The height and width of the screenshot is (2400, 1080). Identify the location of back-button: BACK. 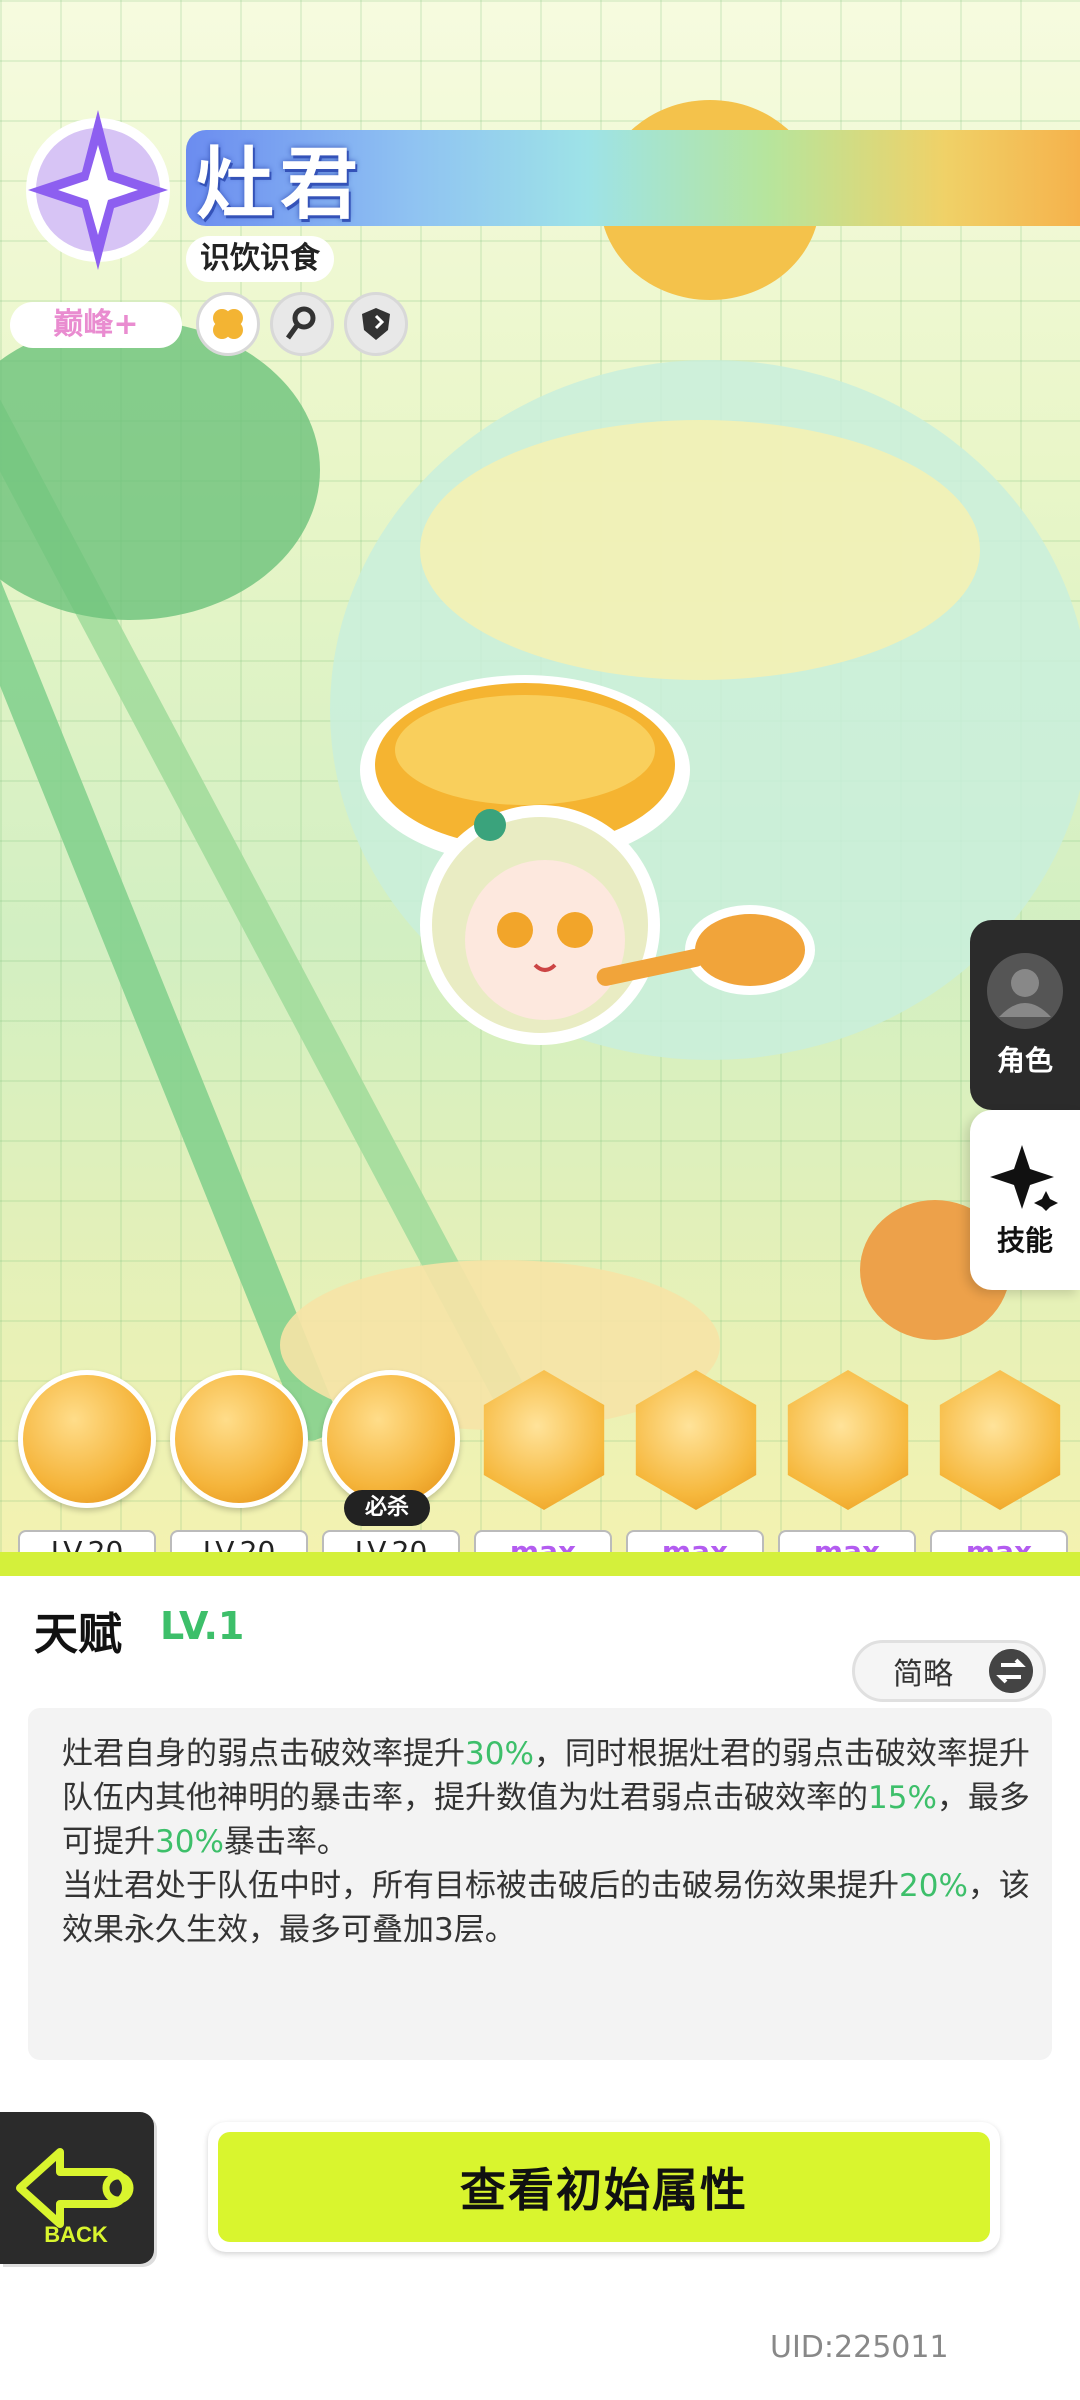
(77, 2188).